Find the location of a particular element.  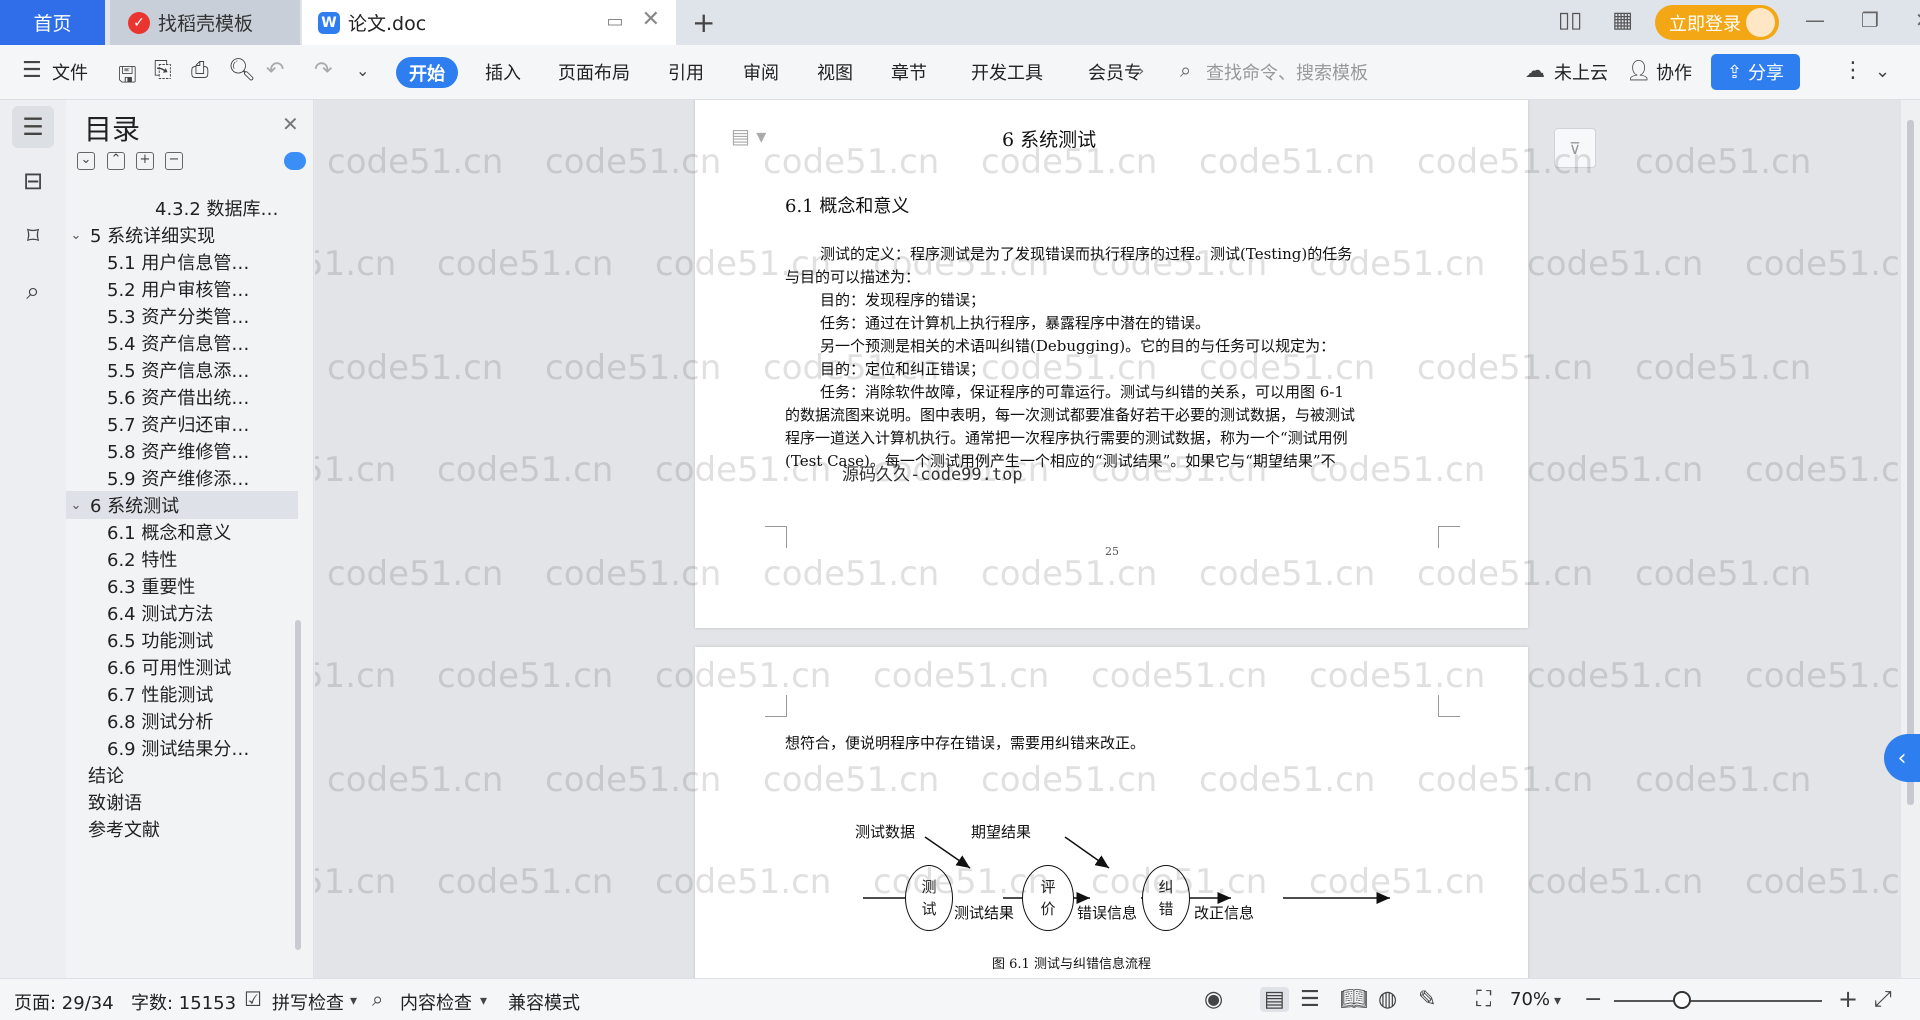

print-icon: ⎙ is located at coordinates (200, 70).